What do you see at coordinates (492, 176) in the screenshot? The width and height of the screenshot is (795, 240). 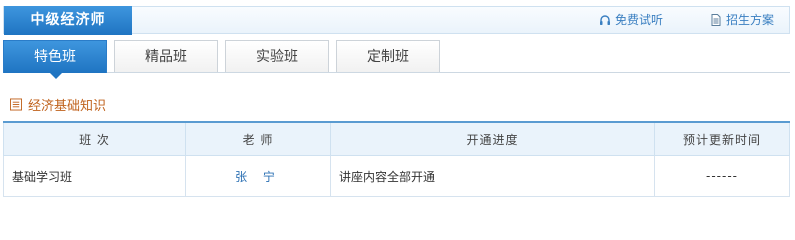 I see `cell-progress: 讲座内容全部开通` at bounding box center [492, 176].